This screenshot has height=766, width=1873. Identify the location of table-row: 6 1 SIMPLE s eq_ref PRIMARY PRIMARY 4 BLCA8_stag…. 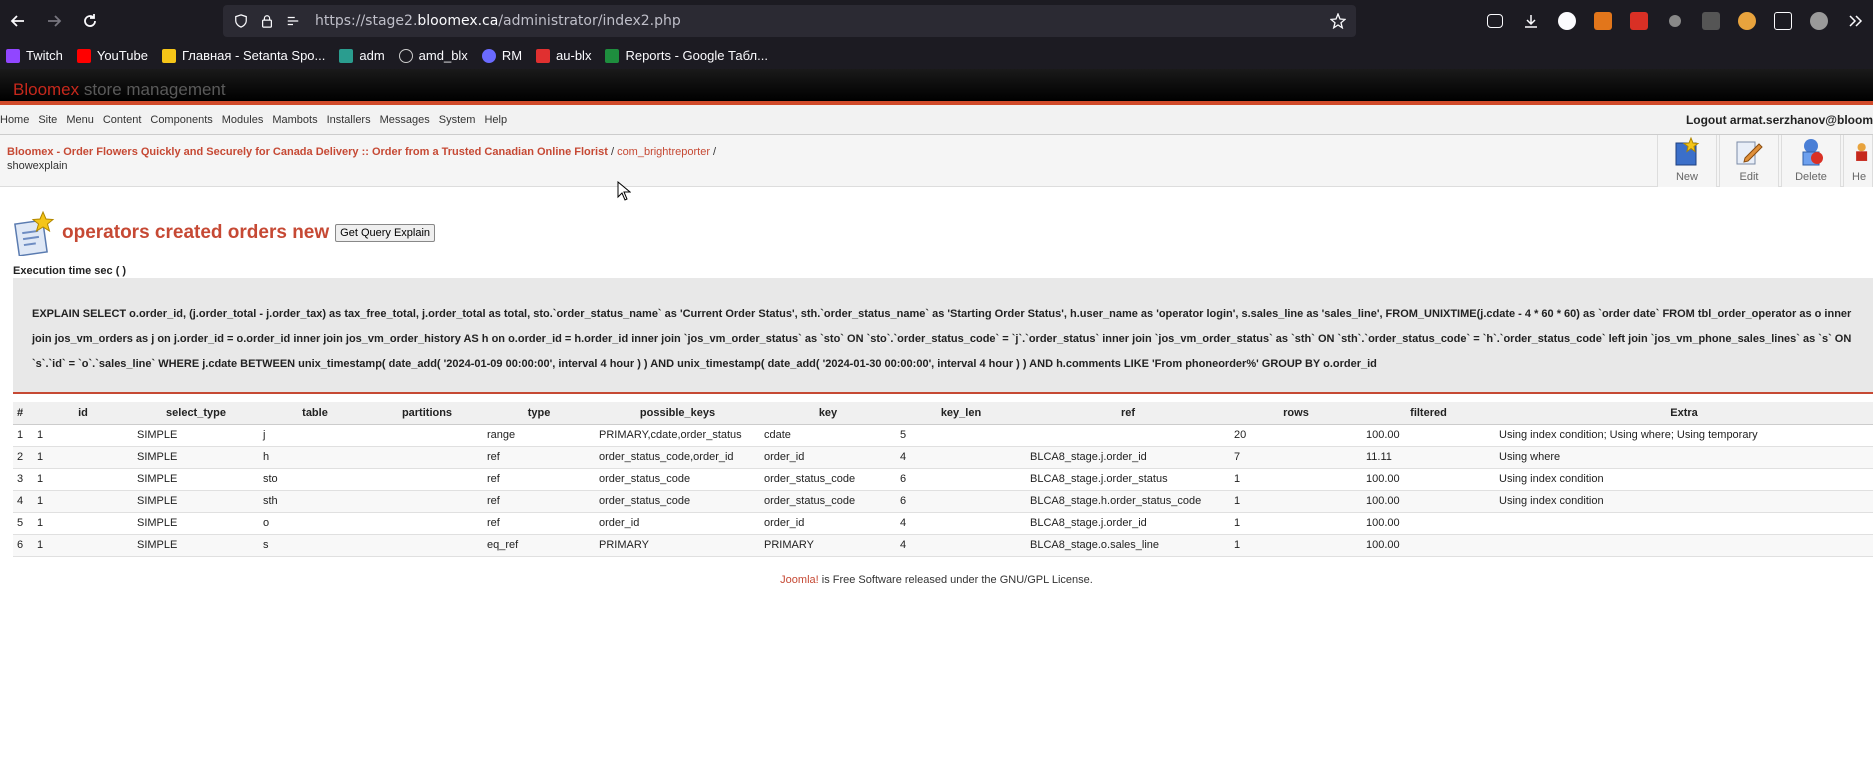
(943, 545).